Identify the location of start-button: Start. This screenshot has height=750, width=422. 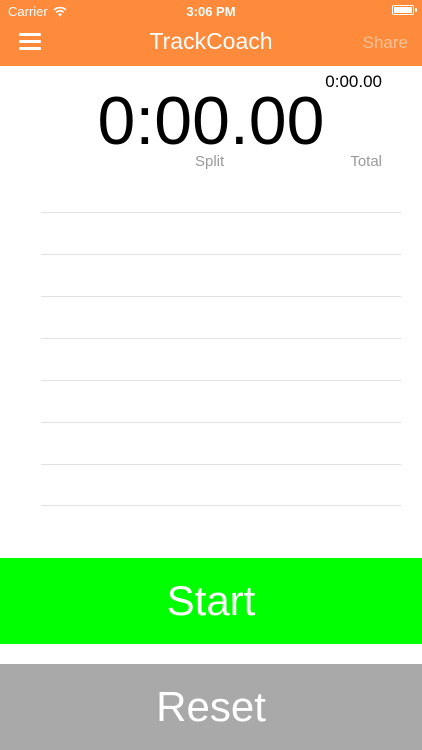
(211, 601).